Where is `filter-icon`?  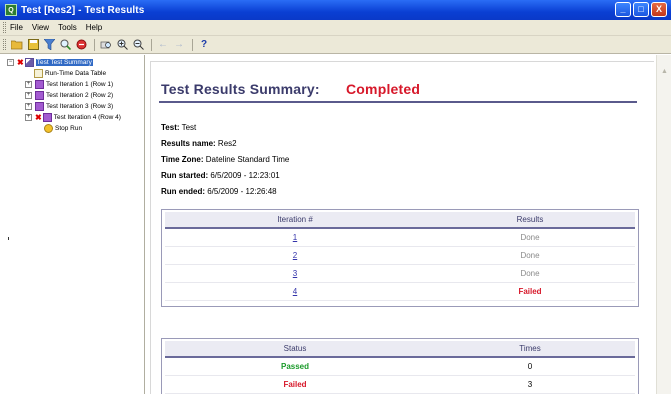 filter-icon is located at coordinates (49, 45).